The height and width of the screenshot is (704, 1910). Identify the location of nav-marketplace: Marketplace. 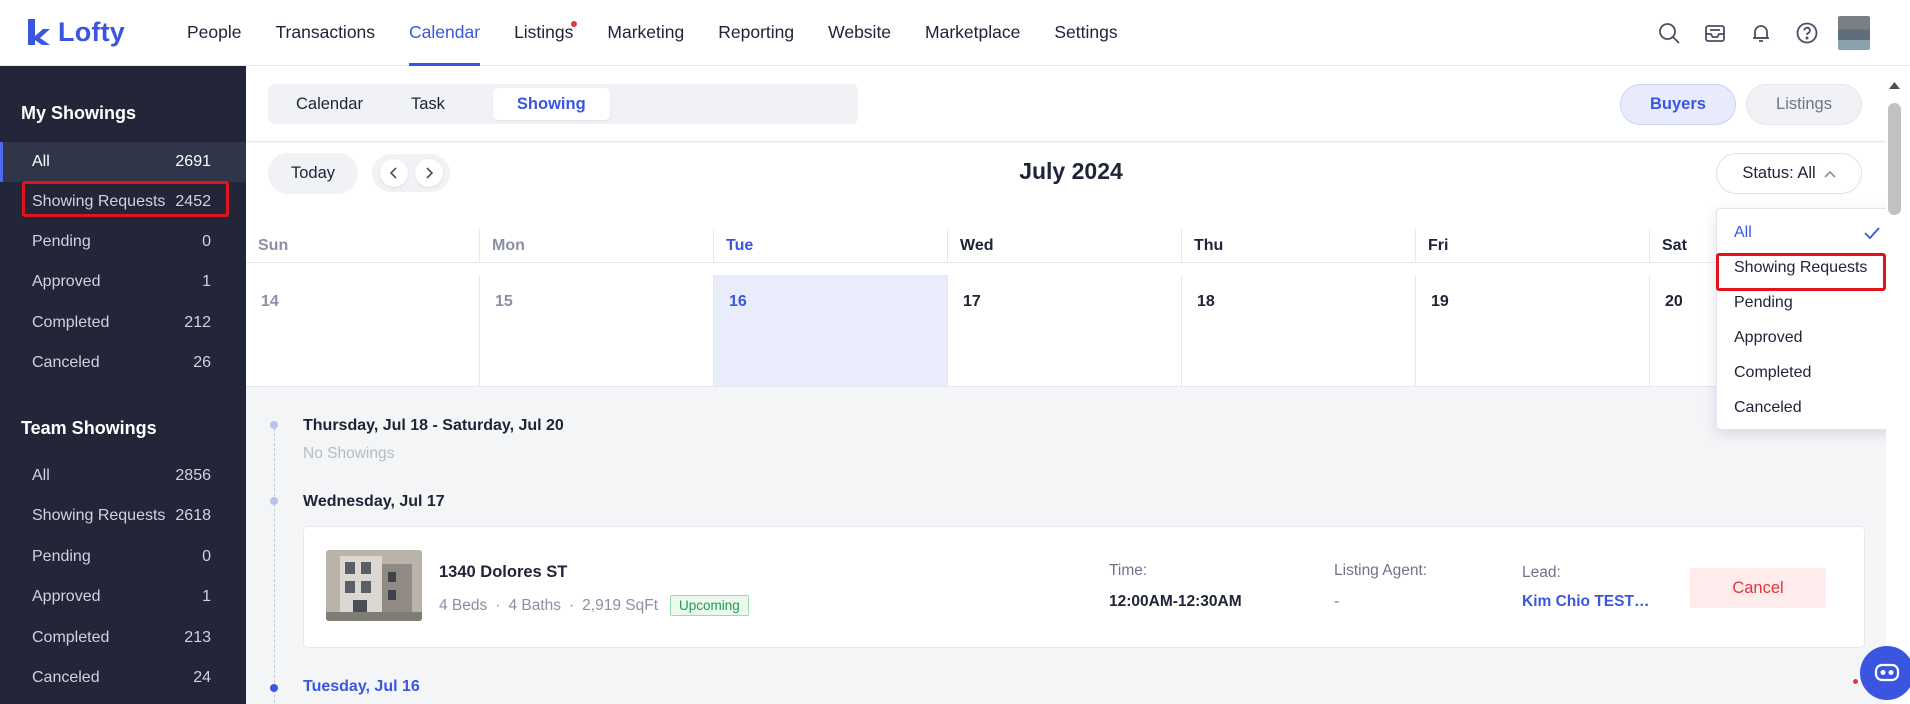
(972, 33).